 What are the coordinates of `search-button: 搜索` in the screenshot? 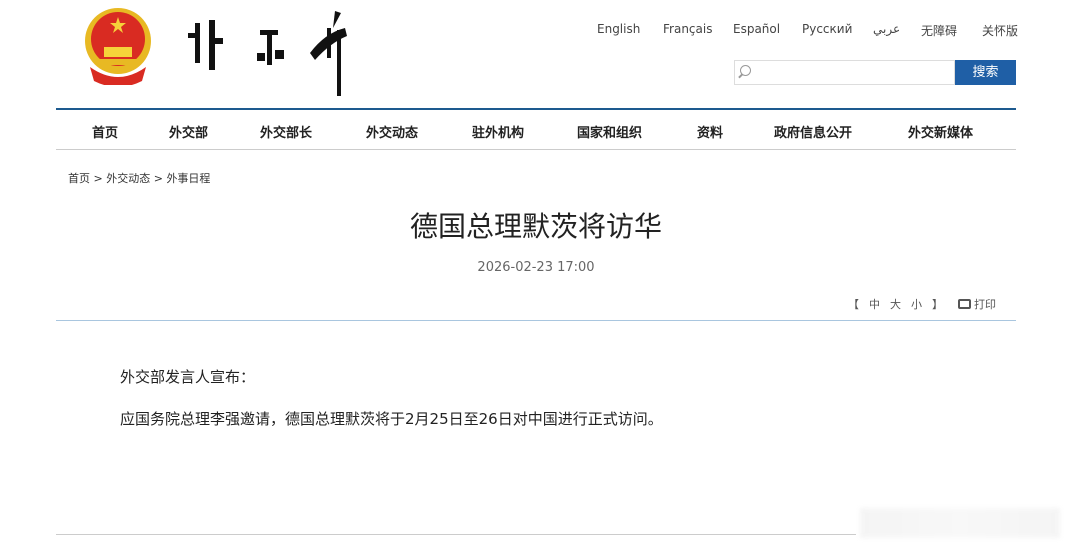 It's located at (985, 72).